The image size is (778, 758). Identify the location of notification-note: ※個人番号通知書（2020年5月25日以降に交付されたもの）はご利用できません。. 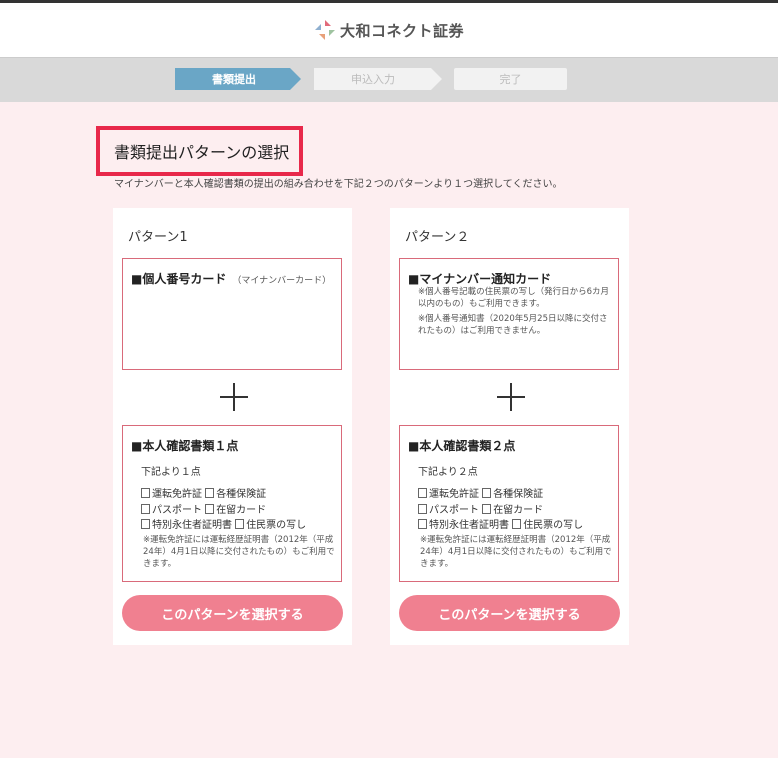
(513, 325).